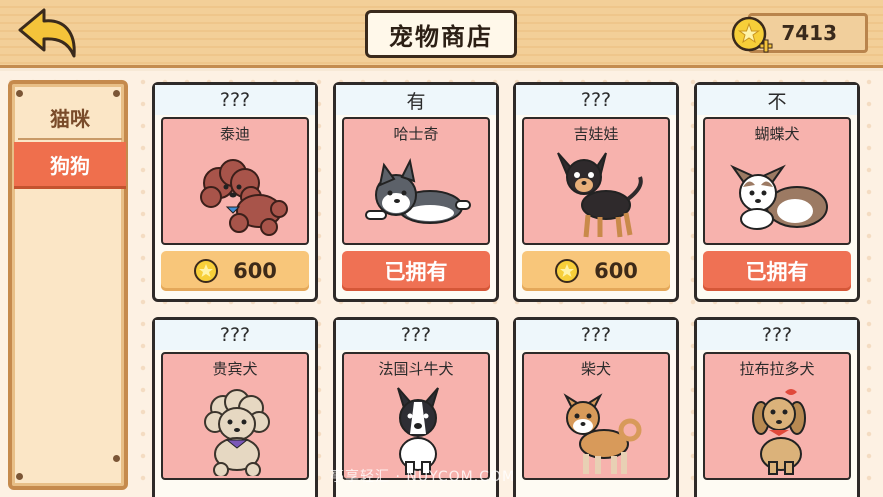 The width and height of the screenshot is (883, 497). Describe the element at coordinates (418, 431) in the screenshot. I see `french-bulldog-icon` at that location.